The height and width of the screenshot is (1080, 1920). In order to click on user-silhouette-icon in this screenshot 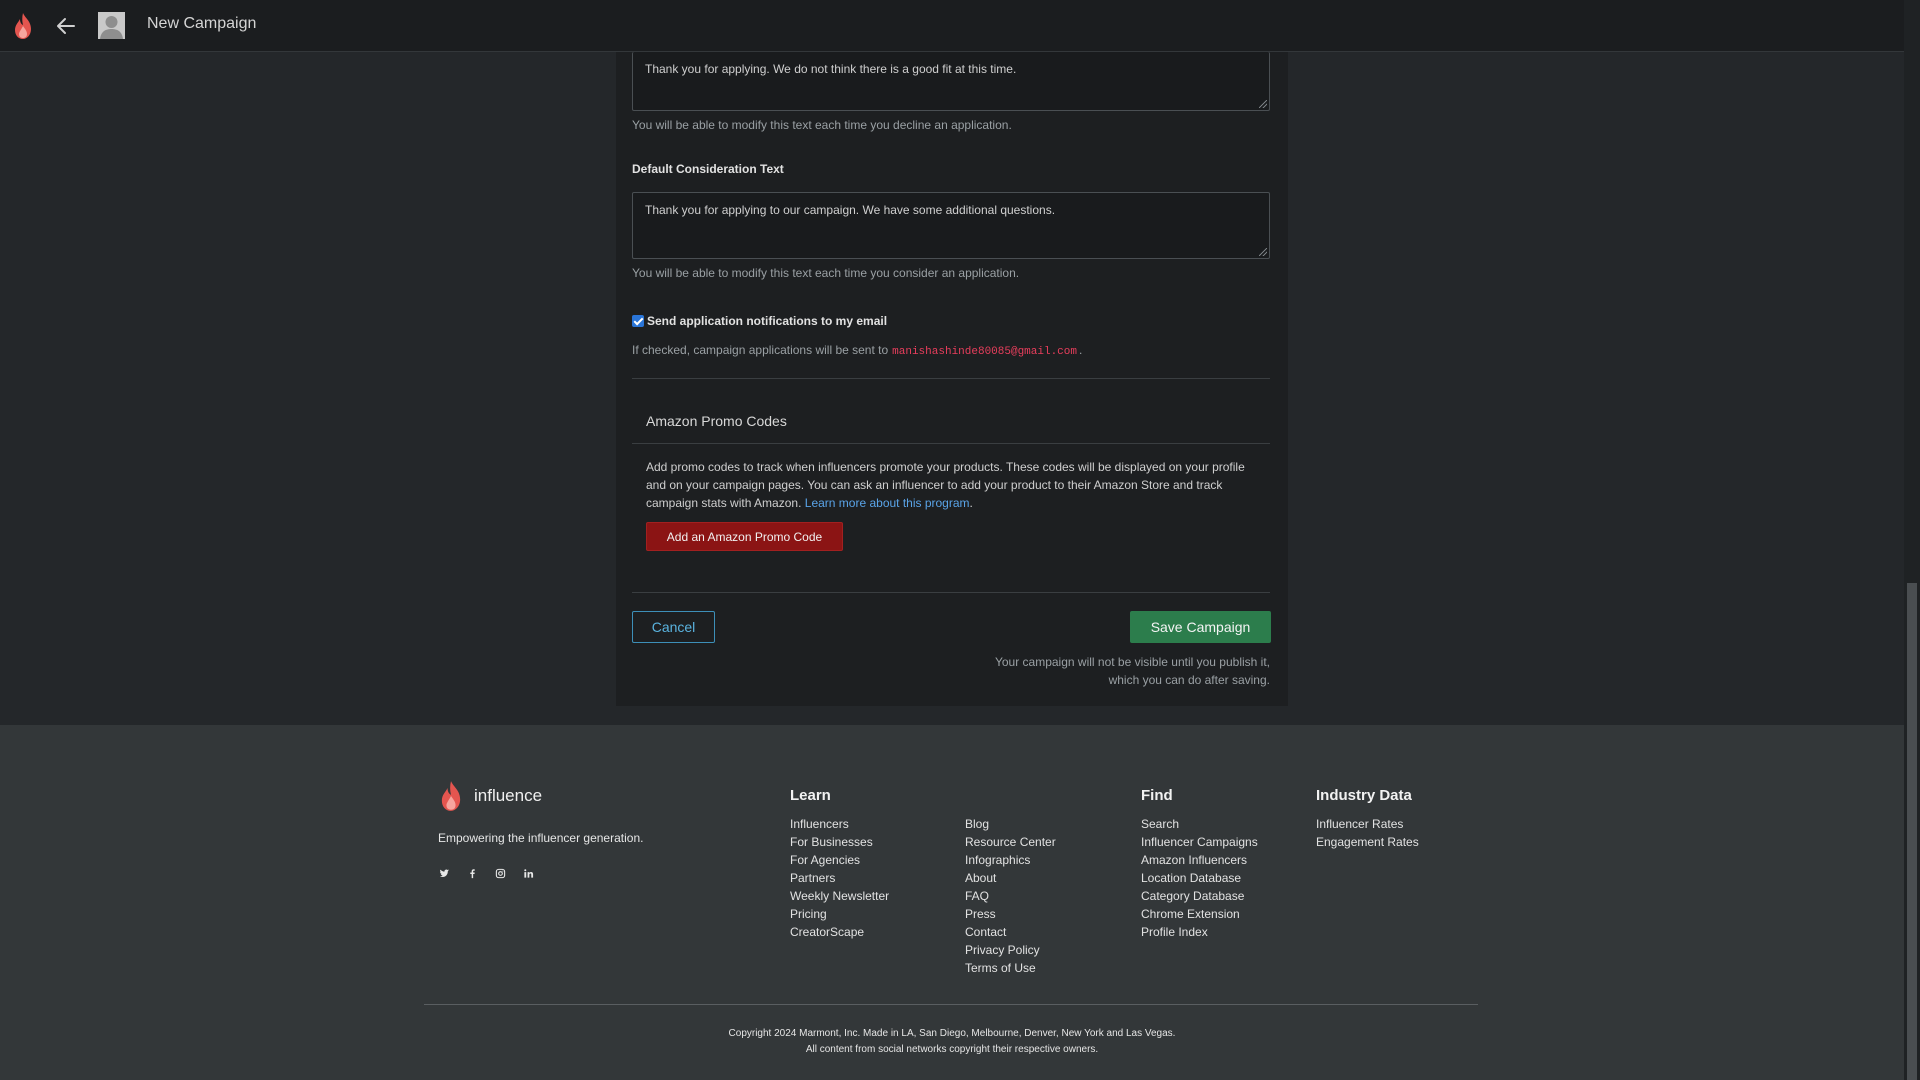, I will do `click(111, 27)`.